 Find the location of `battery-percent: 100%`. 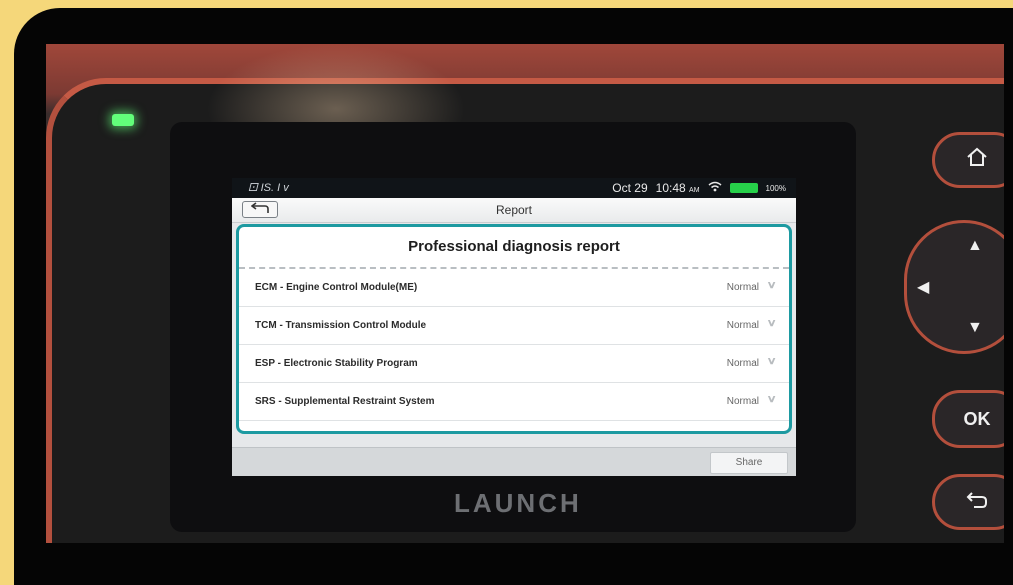

battery-percent: 100% is located at coordinates (775, 188).